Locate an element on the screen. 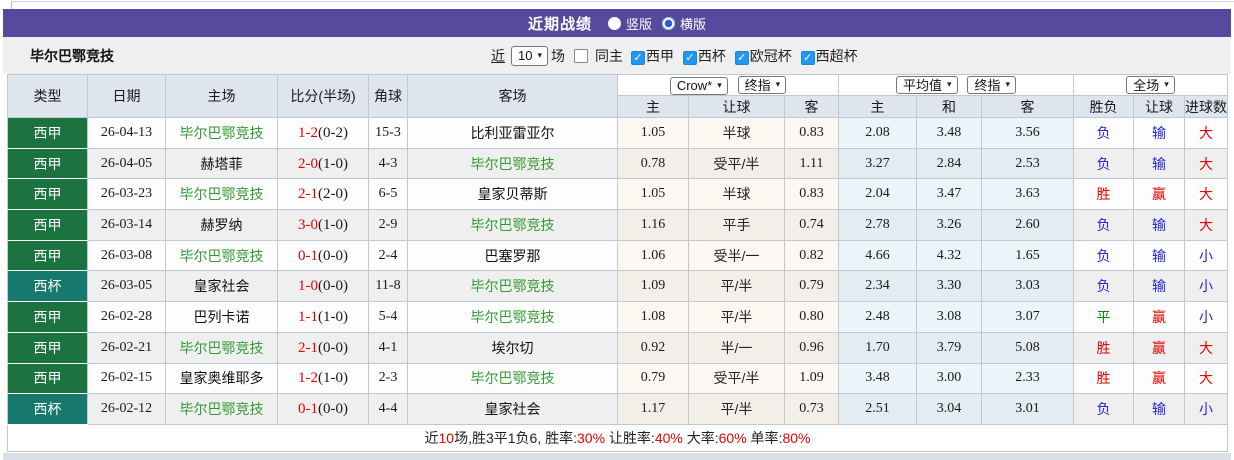 The width and height of the screenshot is (1234, 460). handicap-away-odds: 0.83 is located at coordinates (811, 133).